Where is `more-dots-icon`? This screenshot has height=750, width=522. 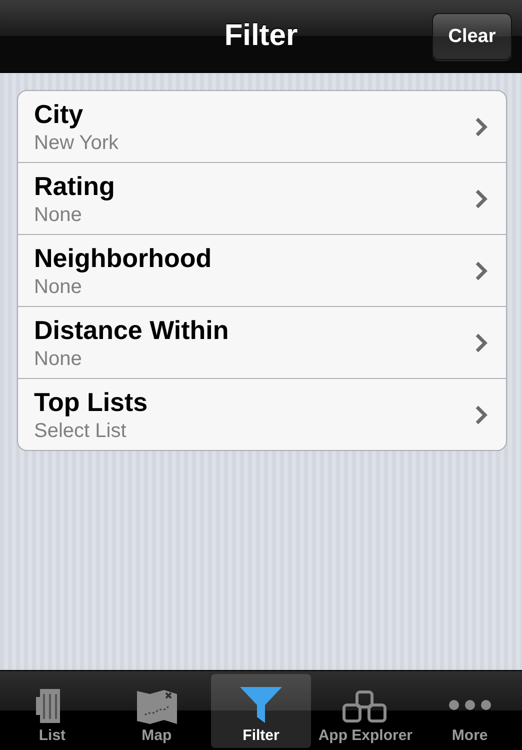
more-dots-icon is located at coordinates (469, 705).